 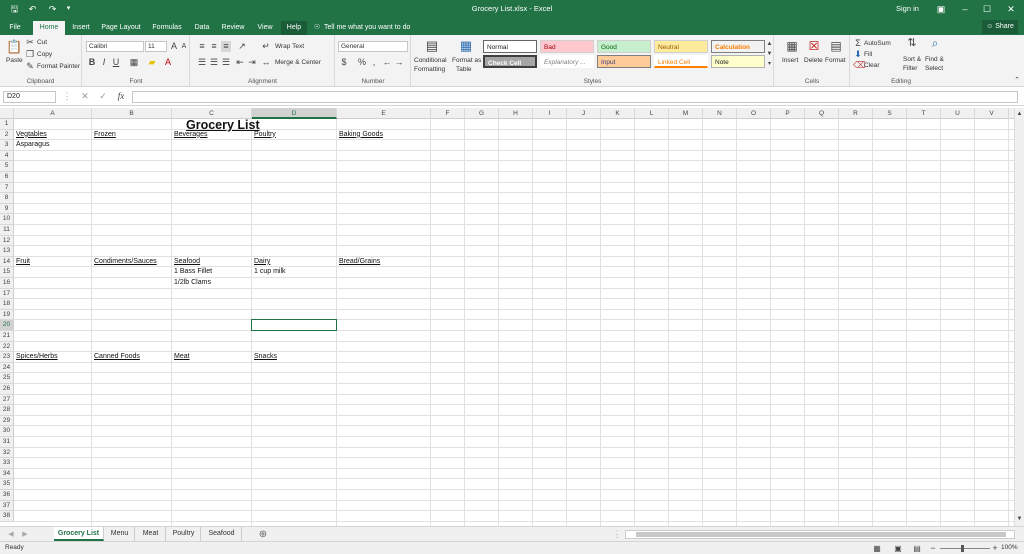 I want to click on category-header: Fruit, so click(x=22, y=262).